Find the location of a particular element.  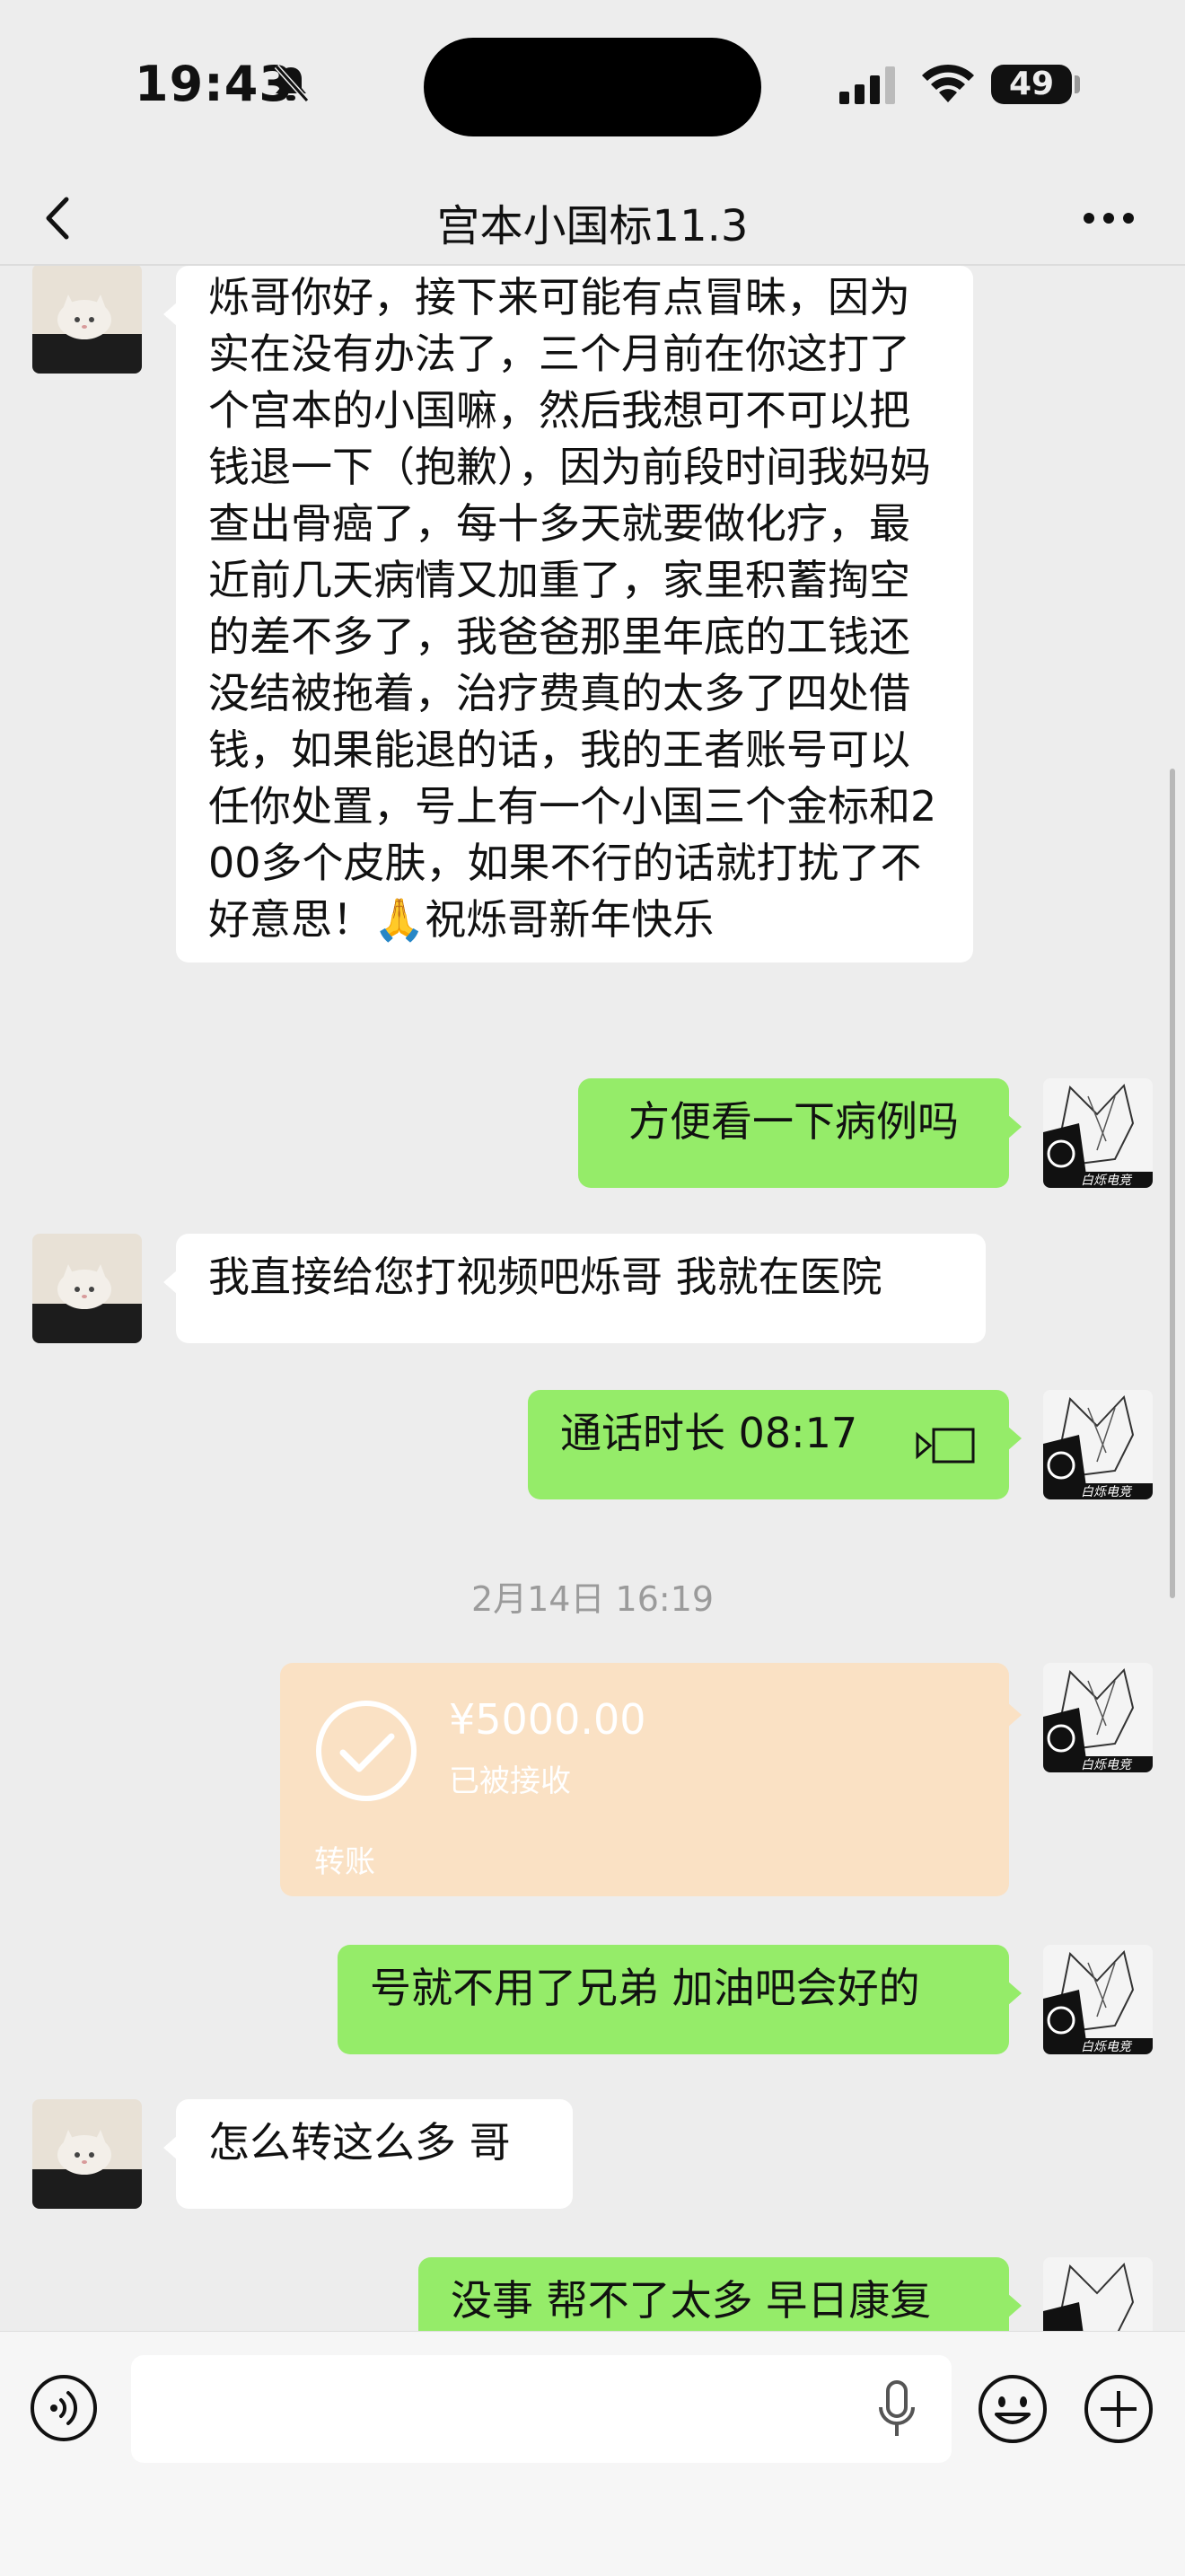

chat-header: 宫本小国标11.3 is located at coordinates (592, 218).